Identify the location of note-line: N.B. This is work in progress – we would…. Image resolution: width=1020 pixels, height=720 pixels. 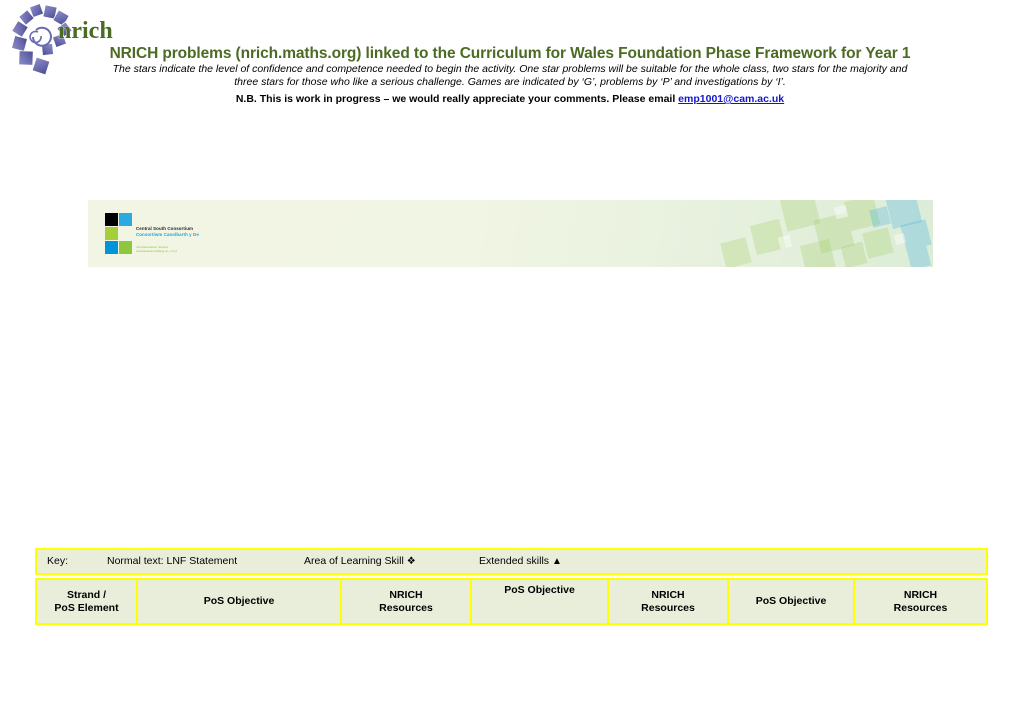
(510, 99).